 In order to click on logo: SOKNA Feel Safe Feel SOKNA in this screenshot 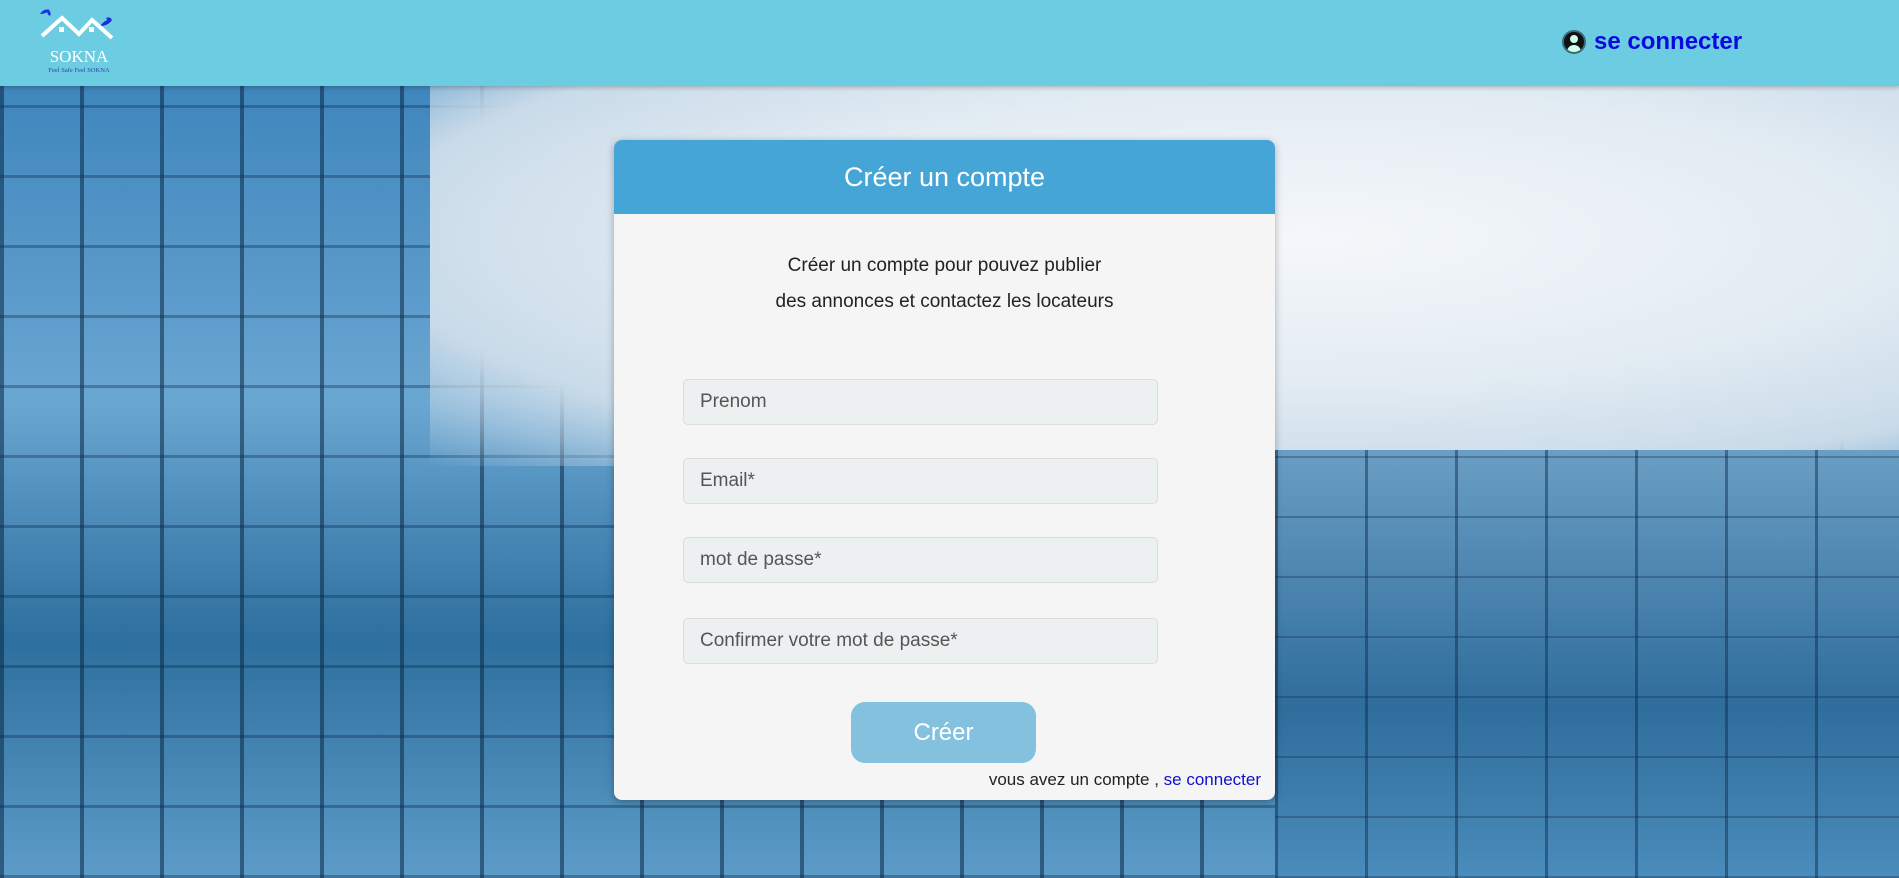, I will do `click(79, 41)`.